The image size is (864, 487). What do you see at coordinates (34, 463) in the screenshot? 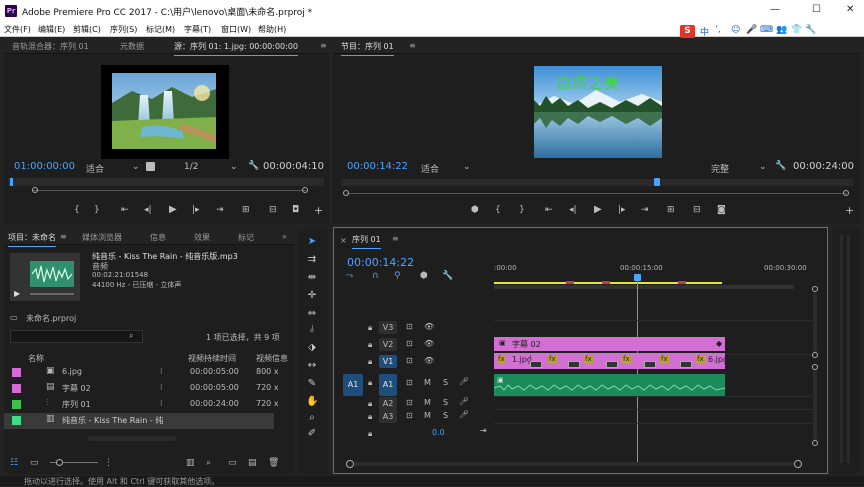
I see `icon-view-icon: ▭` at bounding box center [34, 463].